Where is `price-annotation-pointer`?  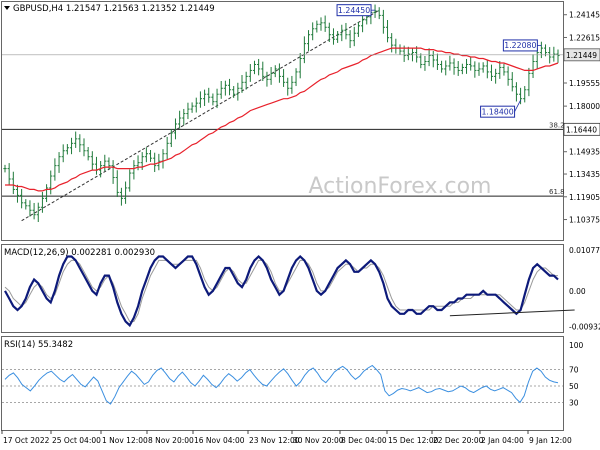
price-annotation-pointer is located at coordinates (517, 105).